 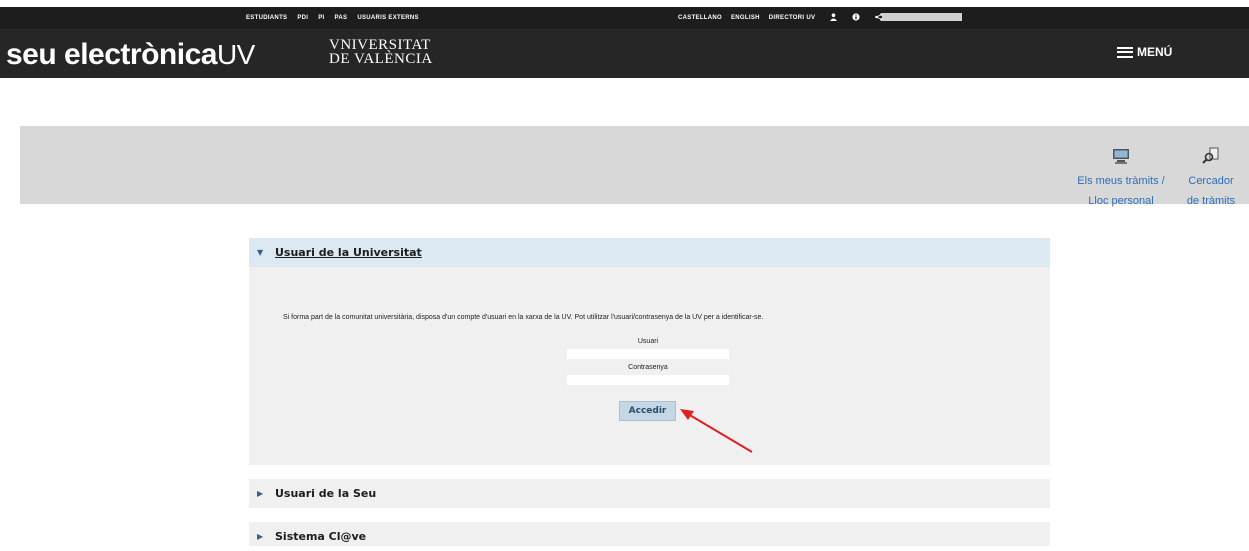 I want to click on my-procedures-line1: Els meus tràmits /, so click(x=1121, y=181).